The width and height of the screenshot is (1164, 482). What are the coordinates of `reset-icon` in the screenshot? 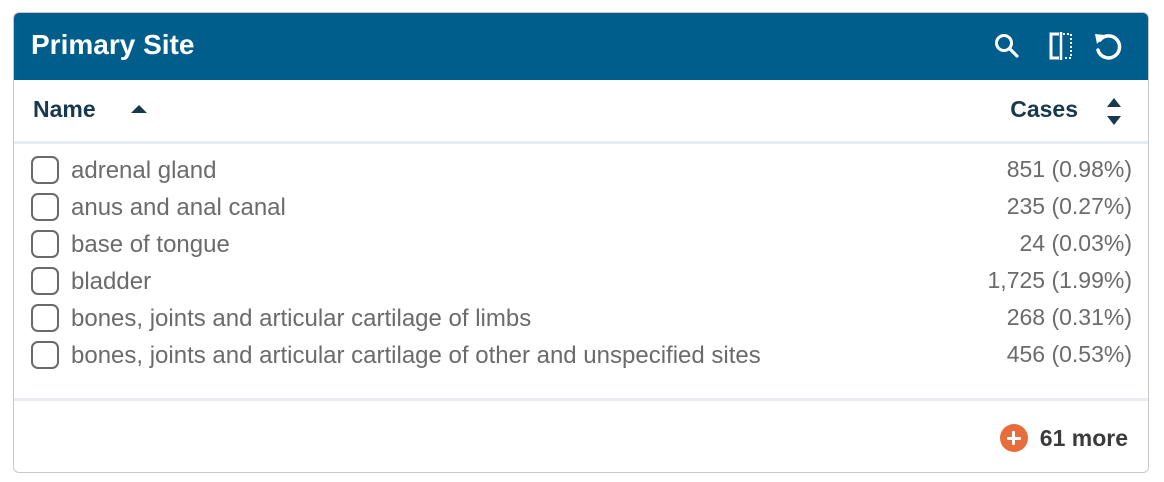 It's located at (1107, 46).